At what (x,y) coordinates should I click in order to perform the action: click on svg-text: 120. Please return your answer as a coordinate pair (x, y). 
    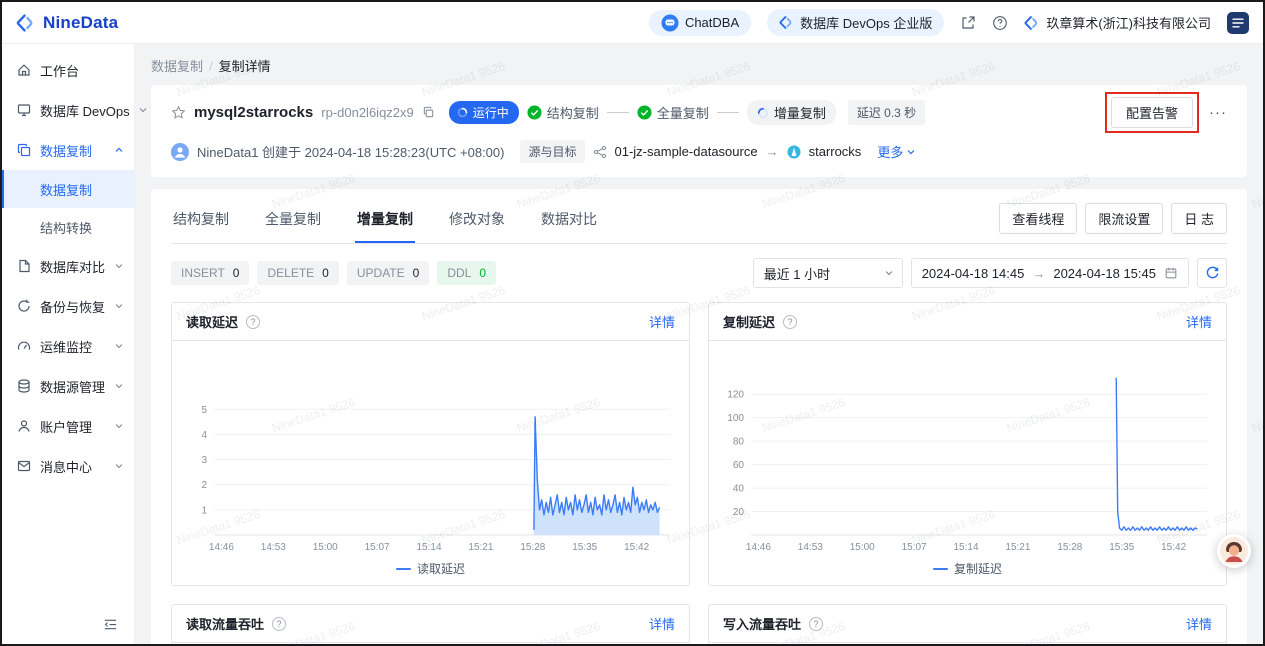
    Looking at the image, I should click on (735, 395).